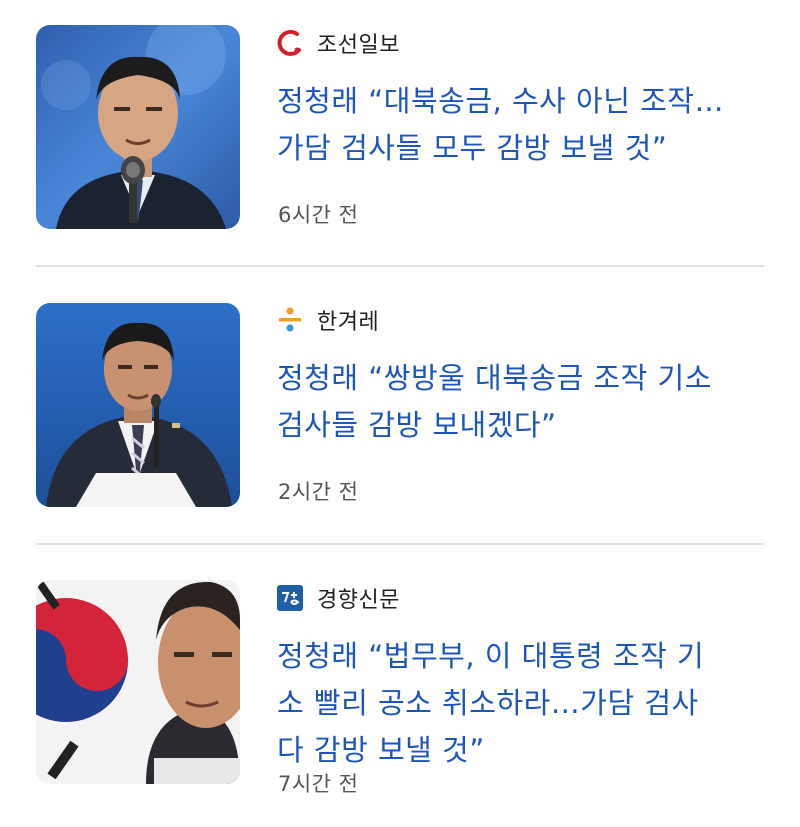 The image size is (800, 827). I want to click on news-source: 경향신문, so click(338, 598).